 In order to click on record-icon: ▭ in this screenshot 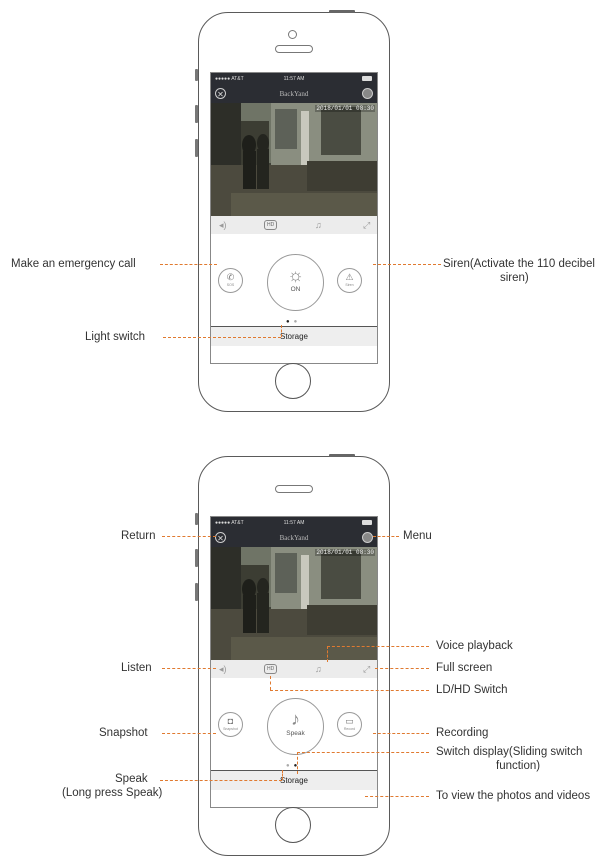, I will do `click(349, 721)`.